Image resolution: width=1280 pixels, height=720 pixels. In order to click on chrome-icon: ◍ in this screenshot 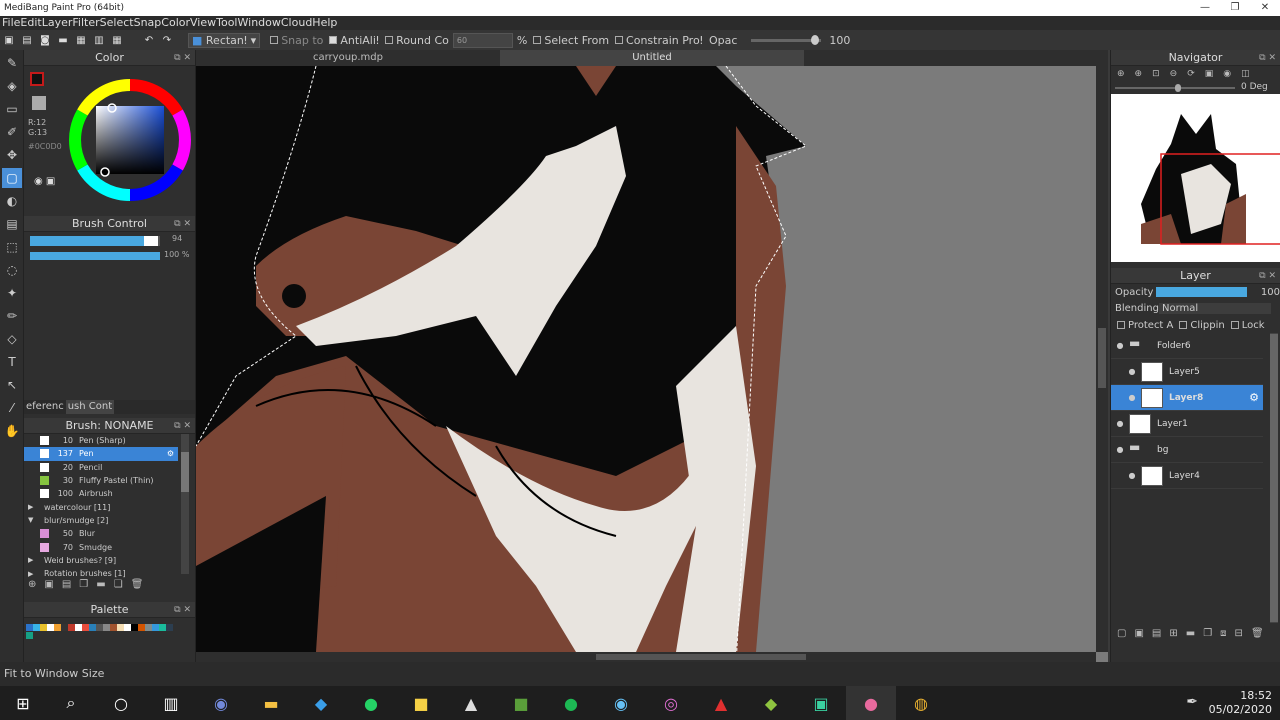, I will do `click(921, 703)`.